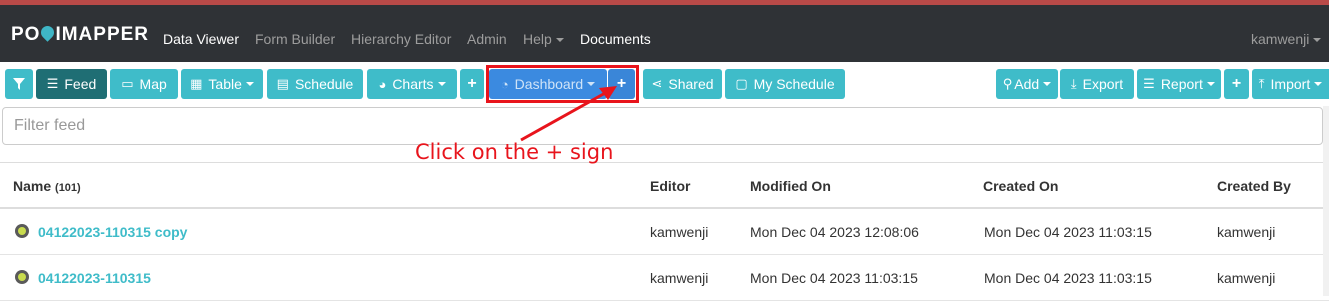  Describe the element at coordinates (741, 83) in the screenshot. I see `calendar-icon: ▢` at that location.